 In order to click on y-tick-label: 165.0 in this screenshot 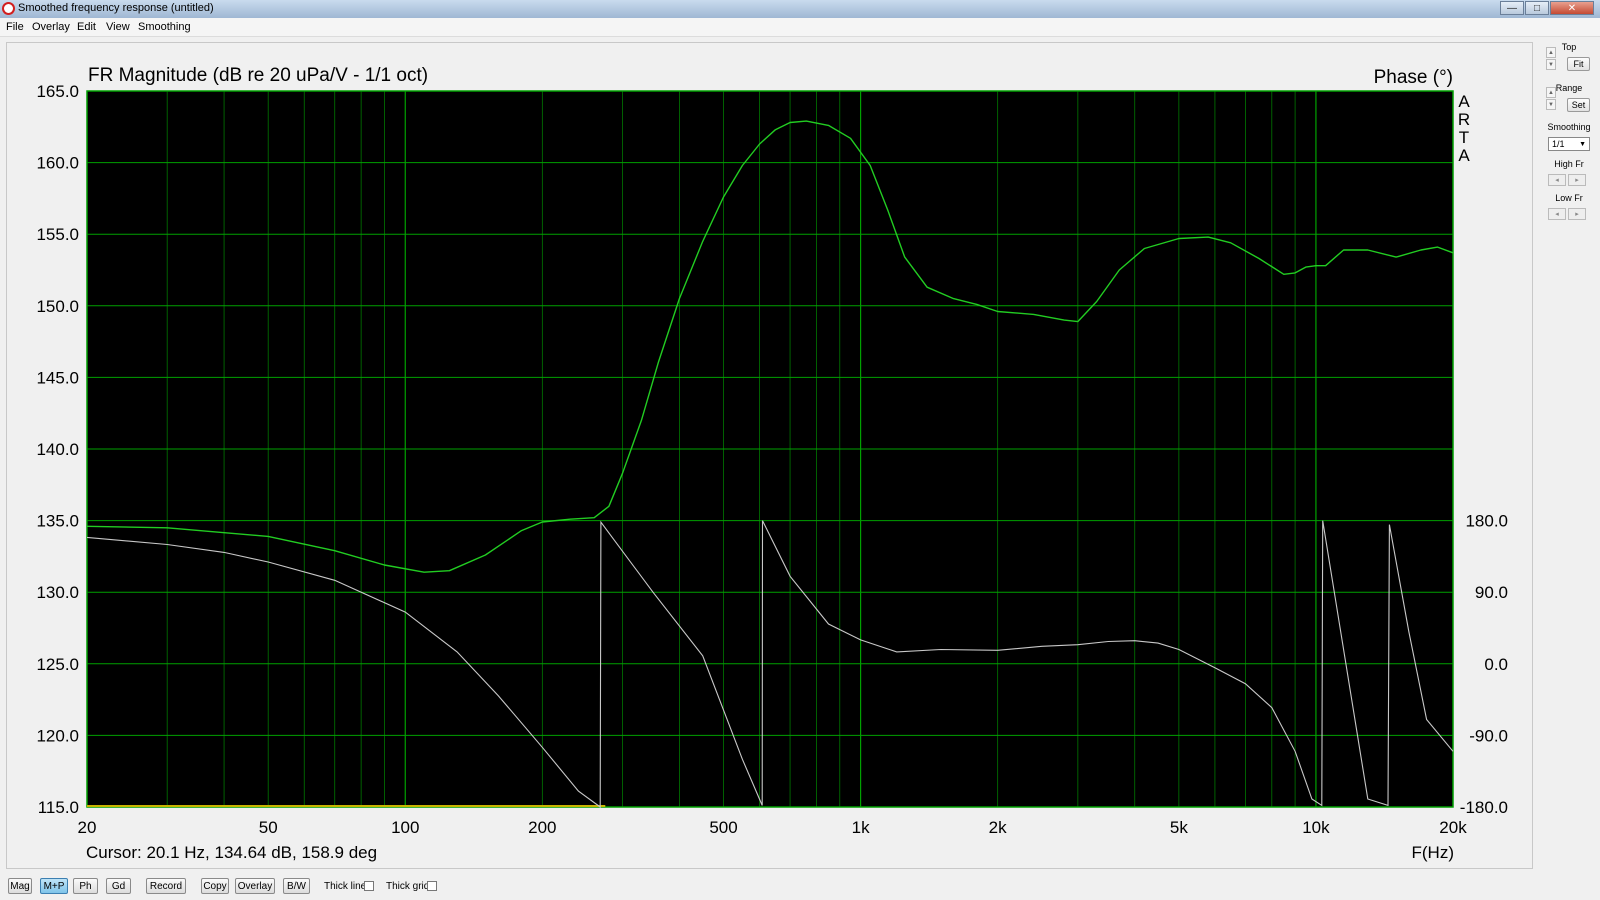, I will do `click(57, 91)`.